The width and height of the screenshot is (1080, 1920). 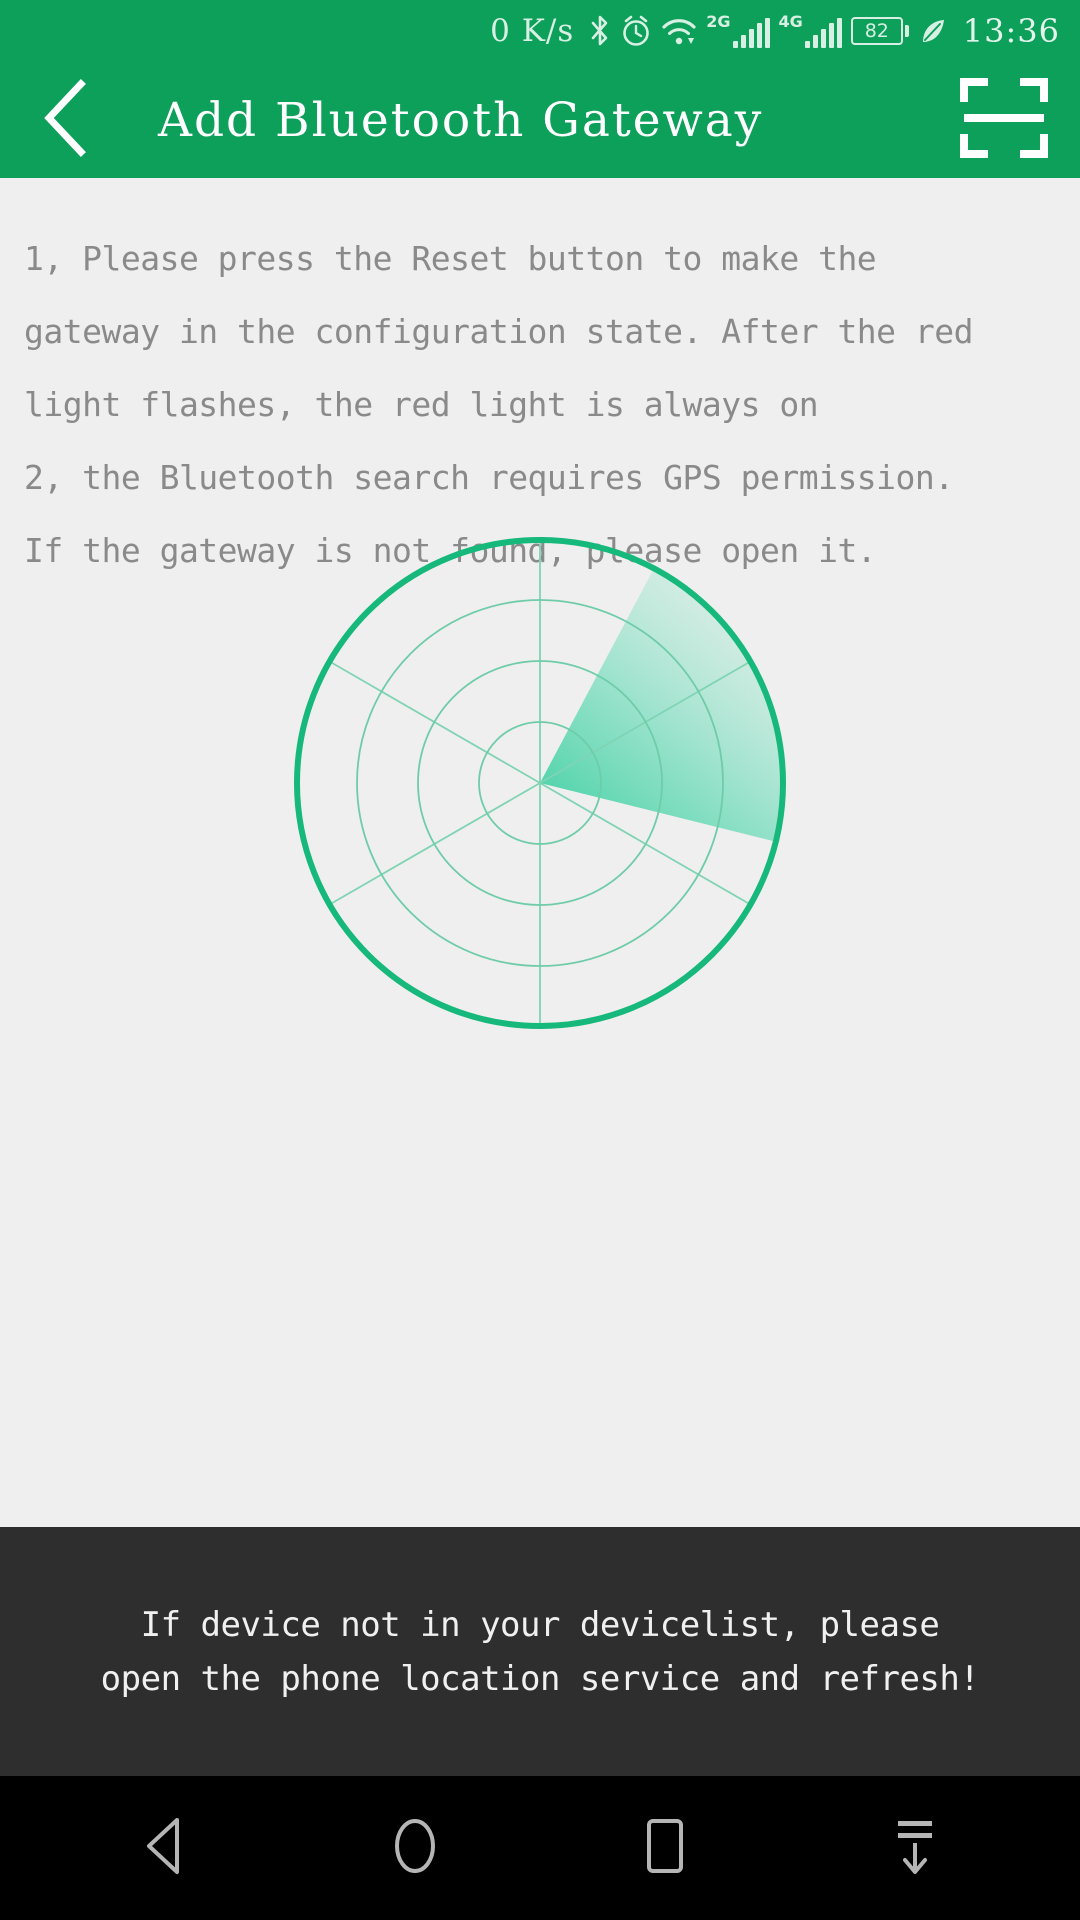 What do you see at coordinates (906, 31) in the screenshot?
I see `battery-cap` at bounding box center [906, 31].